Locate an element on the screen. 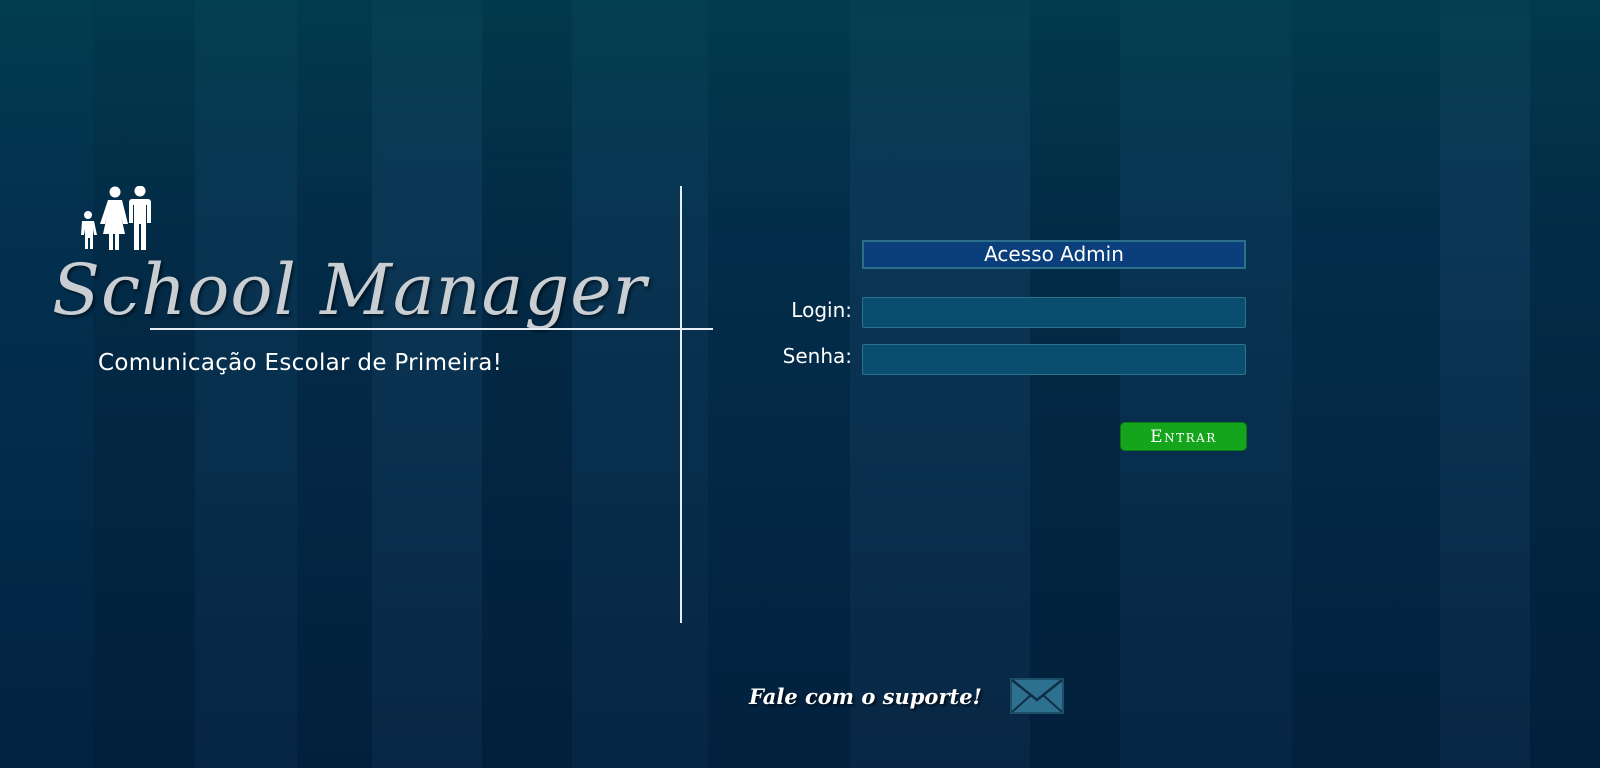 The image size is (1600, 768). support-link-label: Fale com o suporte! is located at coordinates (865, 696).